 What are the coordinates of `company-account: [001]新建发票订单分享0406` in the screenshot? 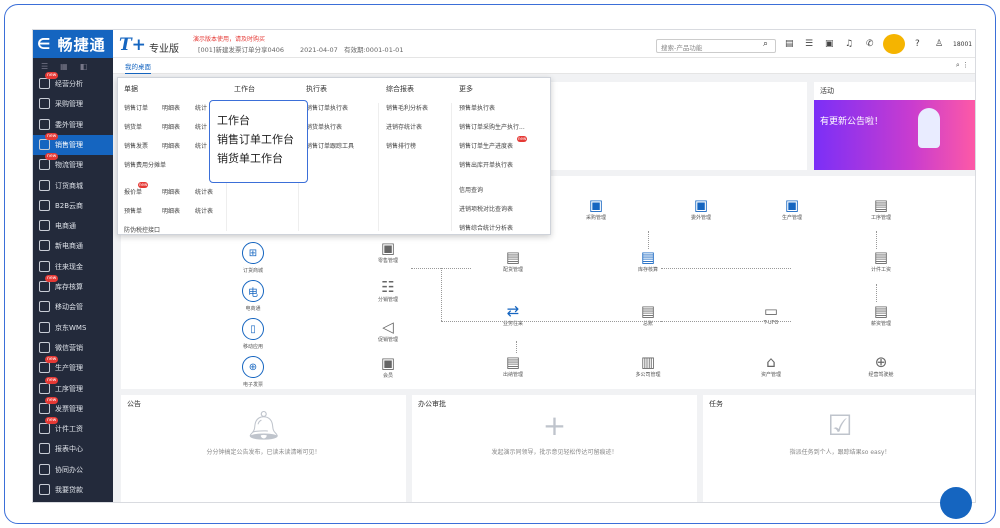 It's located at (241, 49).